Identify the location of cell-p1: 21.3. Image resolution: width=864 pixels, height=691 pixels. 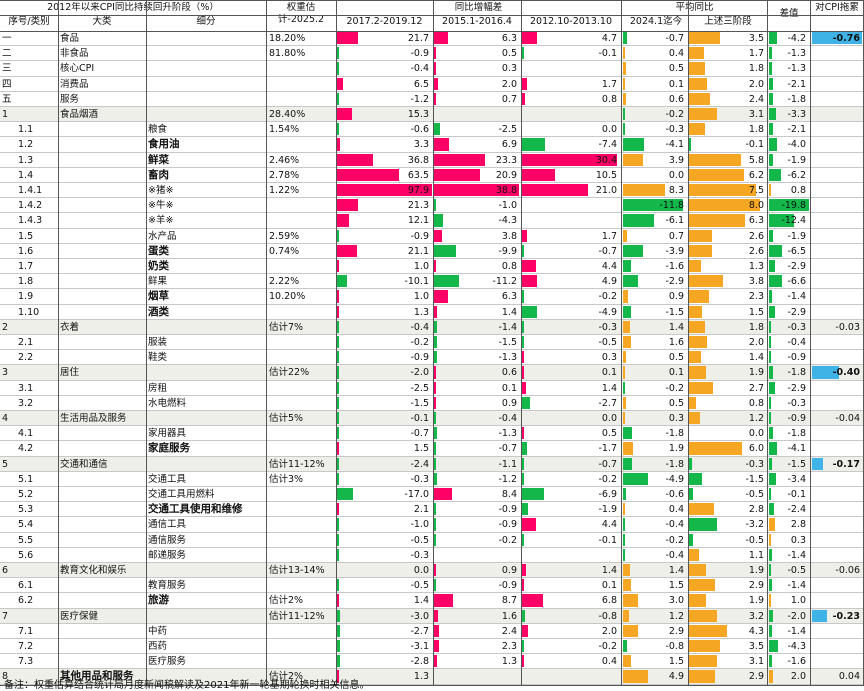
(384, 205).